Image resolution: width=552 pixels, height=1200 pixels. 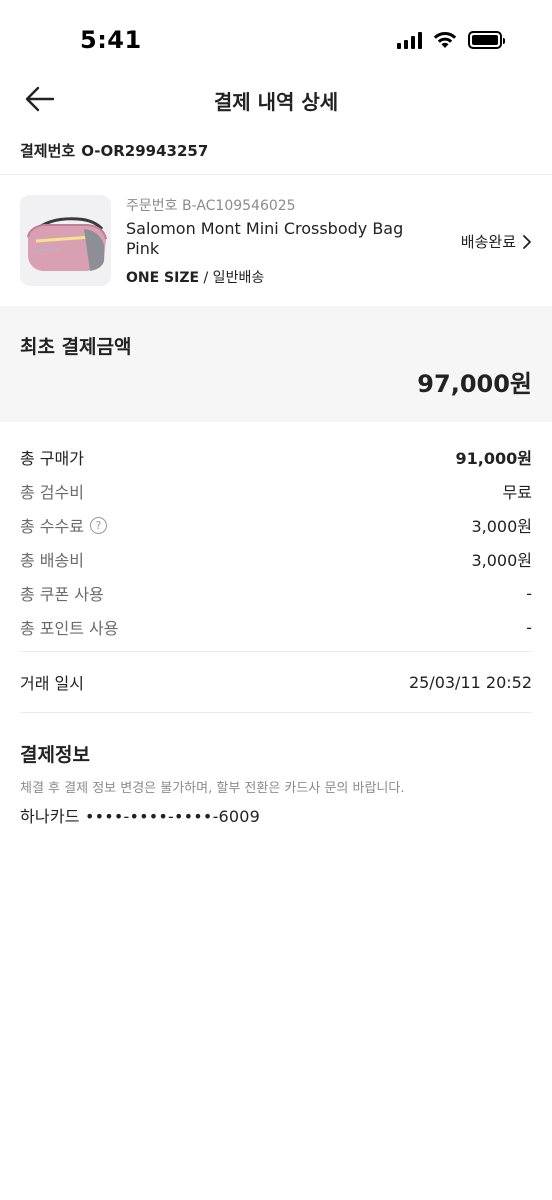 What do you see at coordinates (486, 40) in the screenshot?
I see `battery-icon` at bounding box center [486, 40].